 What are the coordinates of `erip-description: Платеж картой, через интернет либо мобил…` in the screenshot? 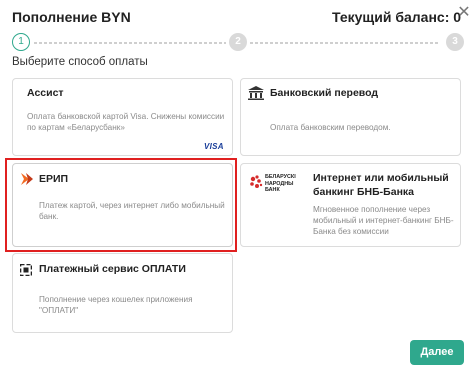 It's located at (132, 211).